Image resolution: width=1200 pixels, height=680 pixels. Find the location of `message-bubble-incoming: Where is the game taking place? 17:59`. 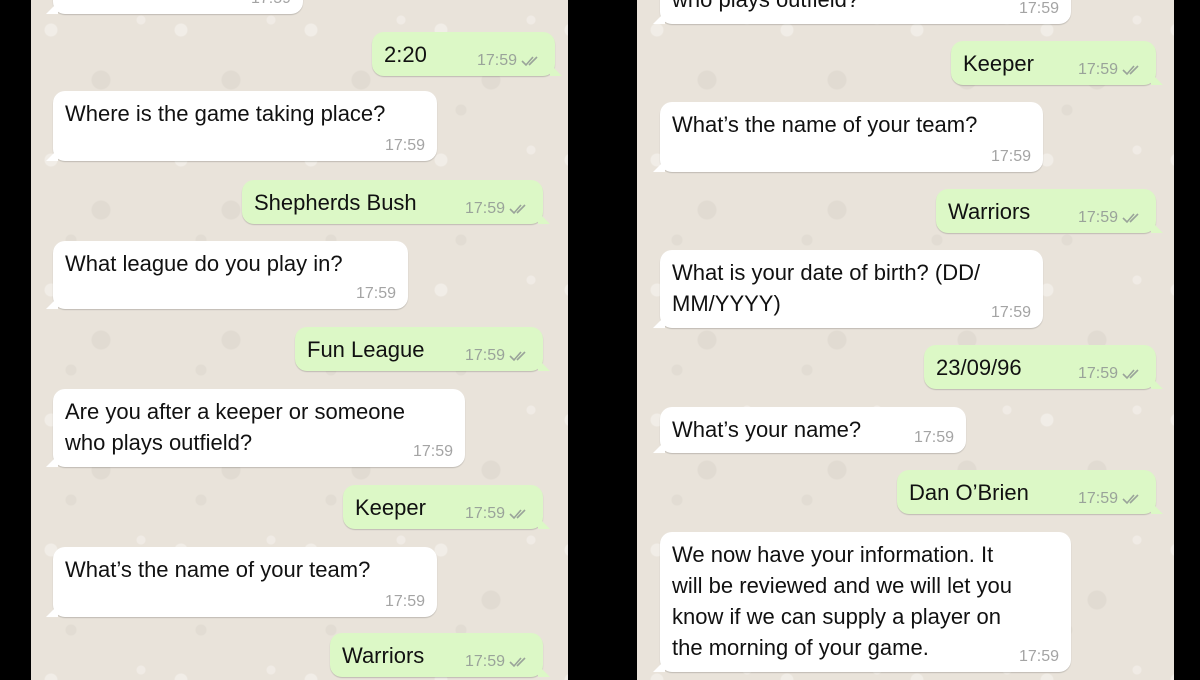

message-bubble-incoming: Where is the game taking place? 17:59 is located at coordinates (241, 126).